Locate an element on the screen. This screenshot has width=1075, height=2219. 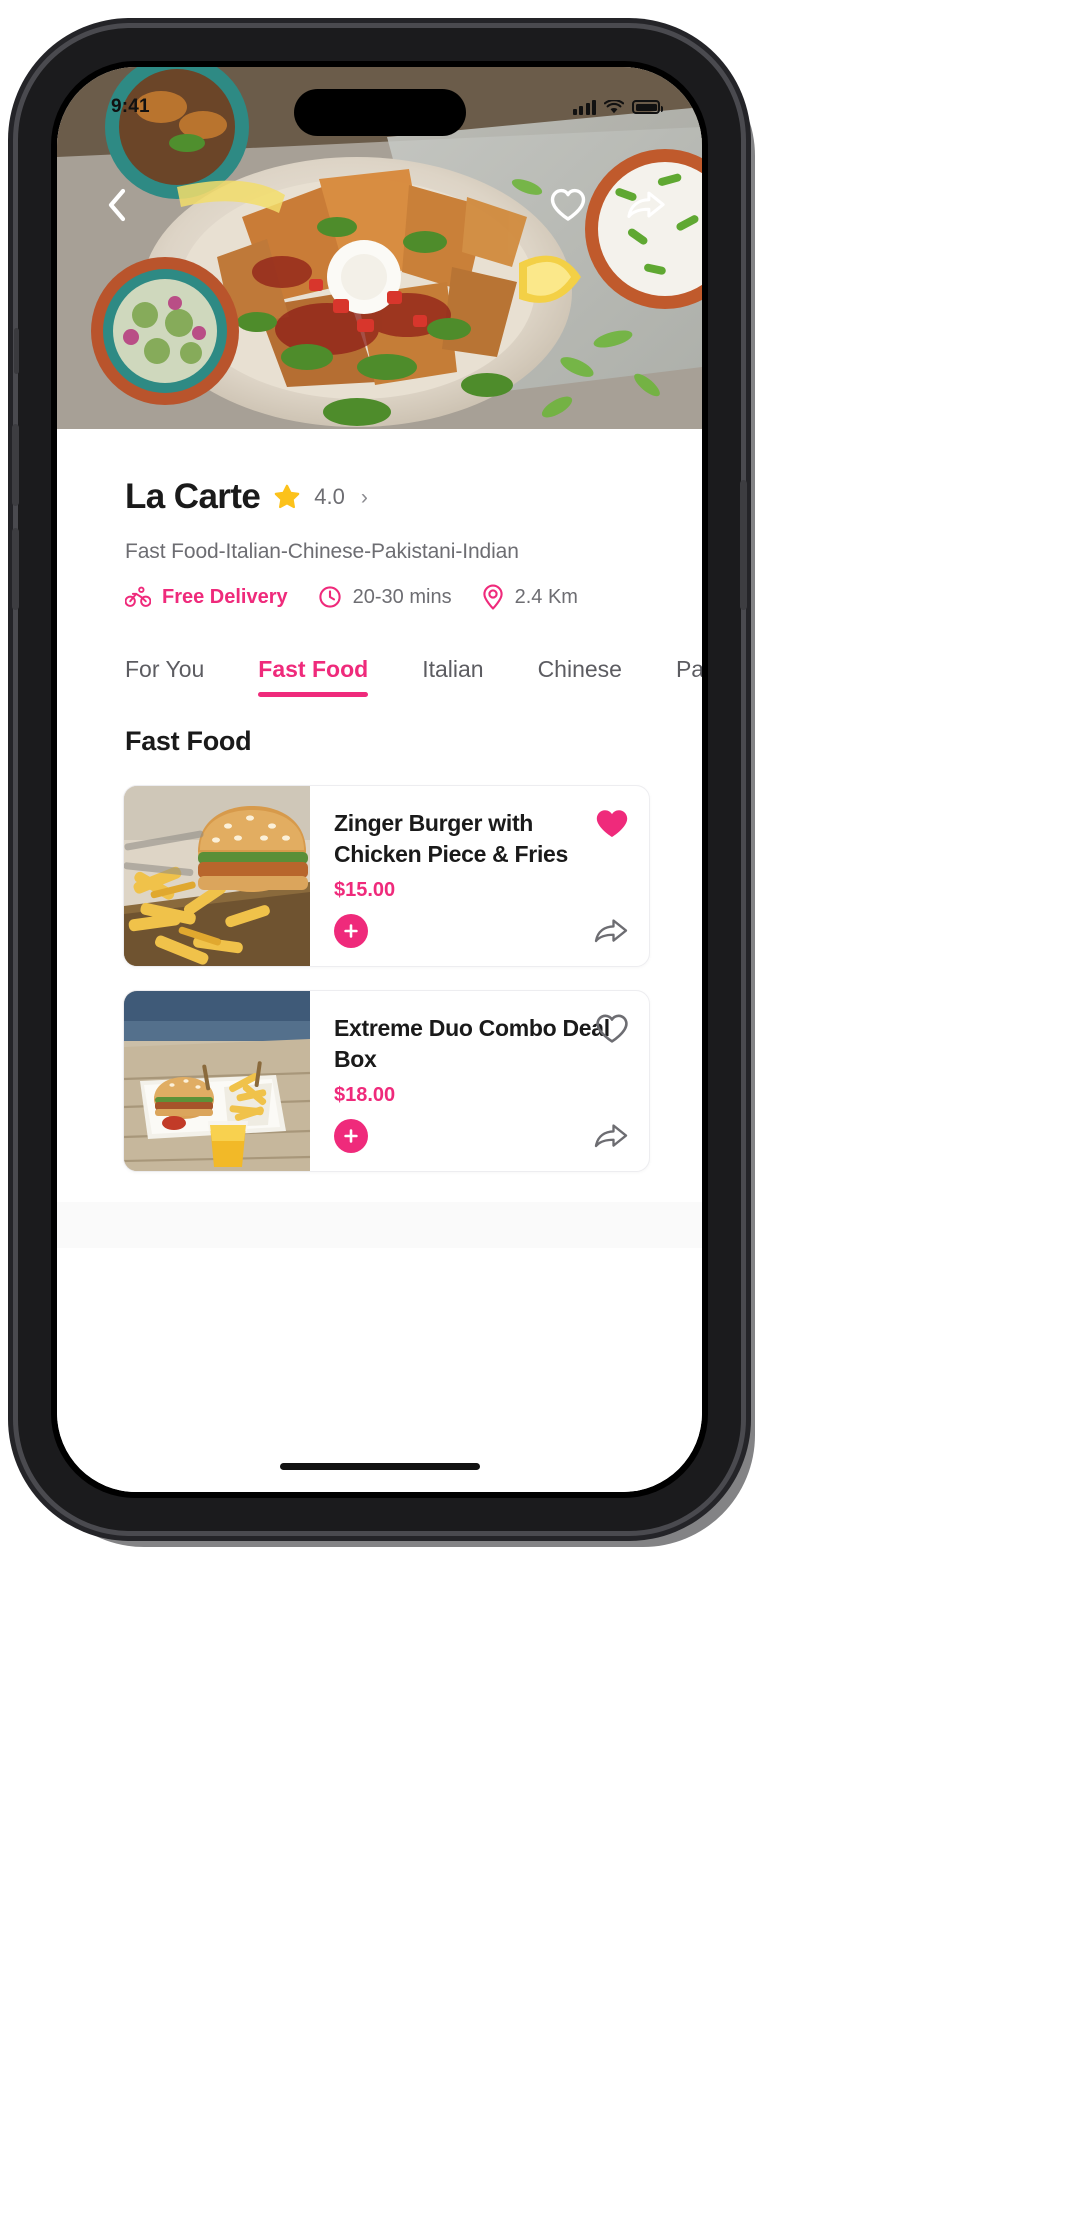
tab-for-you: For You is located at coordinates (164, 676).